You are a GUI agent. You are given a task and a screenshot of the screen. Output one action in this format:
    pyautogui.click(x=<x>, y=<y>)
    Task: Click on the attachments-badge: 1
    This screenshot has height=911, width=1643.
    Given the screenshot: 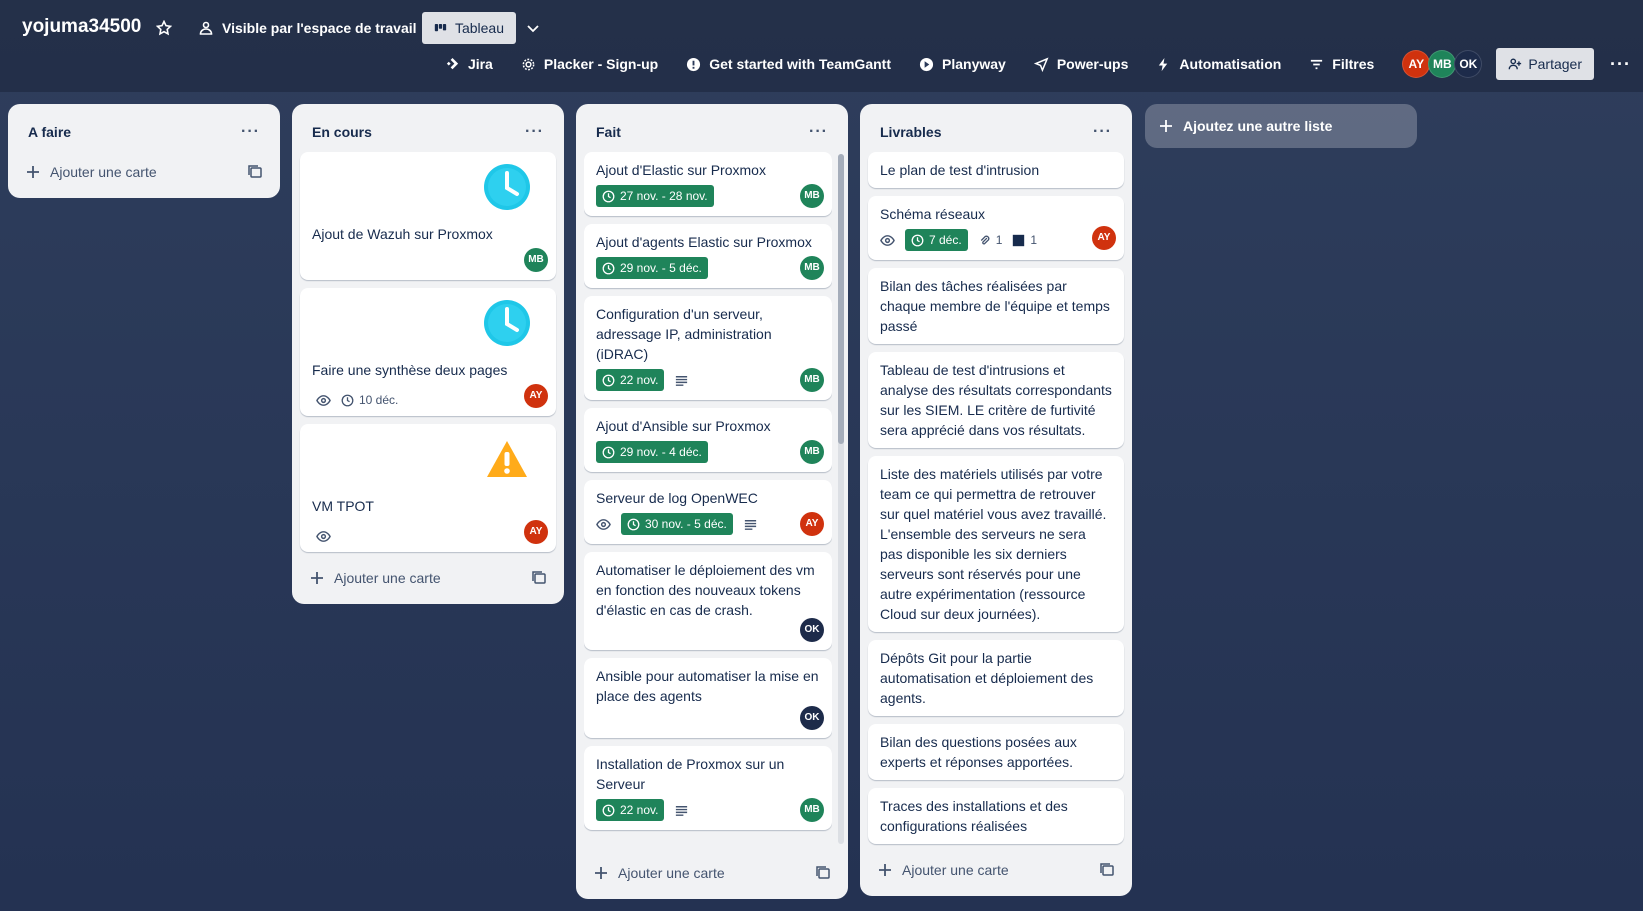 What is the action you would take?
    pyautogui.click(x=990, y=240)
    